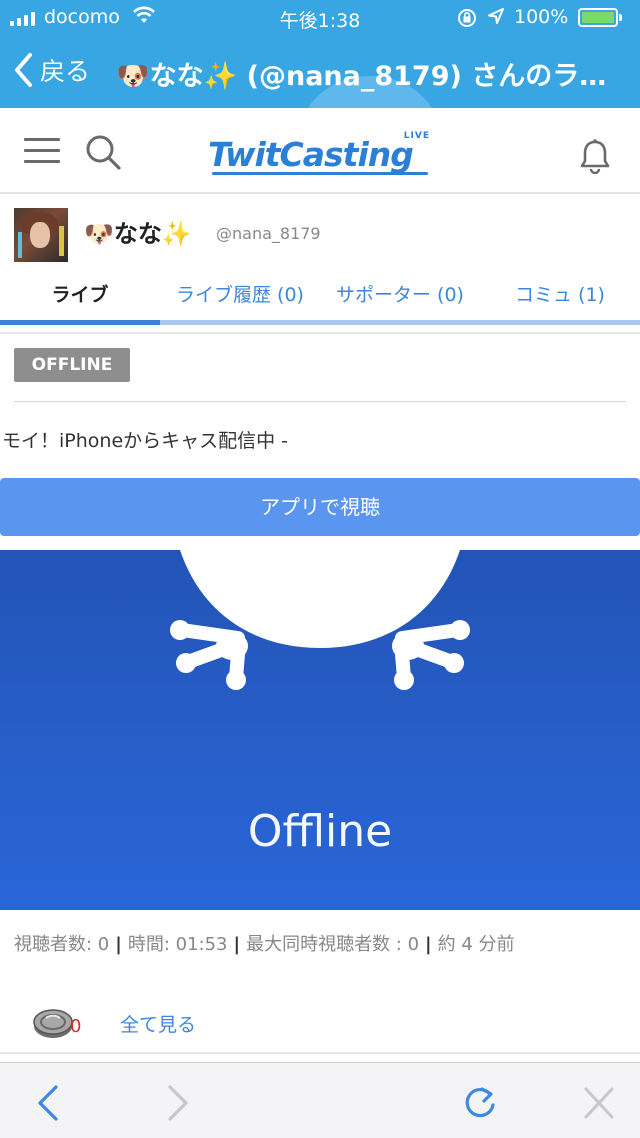 Image resolution: width=640 pixels, height=1138 pixels. What do you see at coordinates (72, 365) in the screenshot?
I see `status-badge: OFFLINE` at bounding box center [72, 365].